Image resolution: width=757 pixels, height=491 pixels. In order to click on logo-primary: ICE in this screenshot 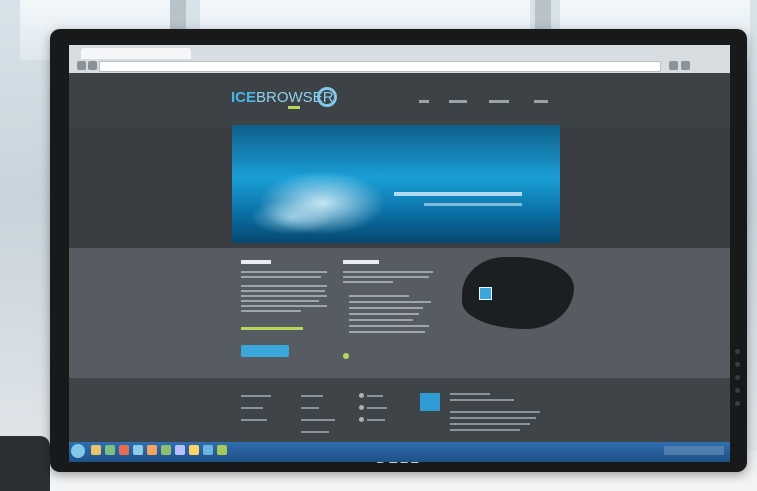, I will do `click(244, 97)`.